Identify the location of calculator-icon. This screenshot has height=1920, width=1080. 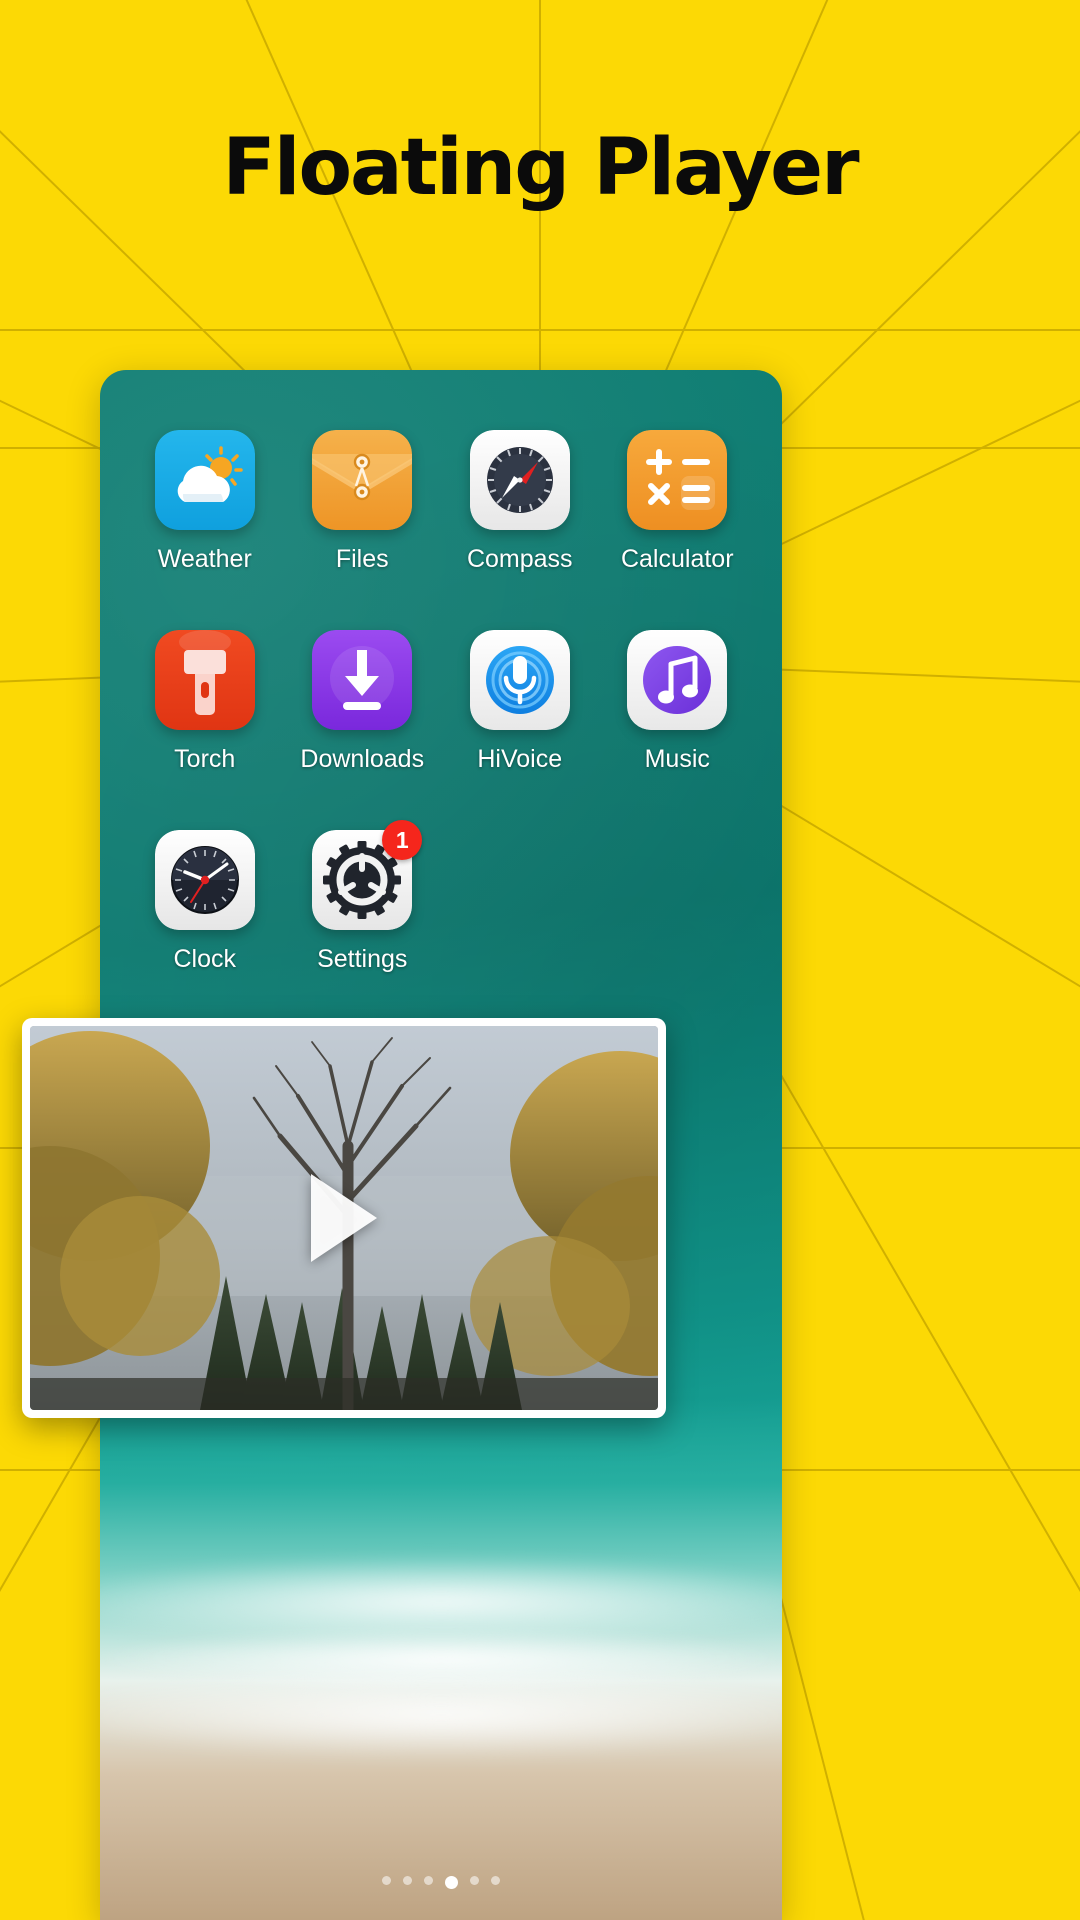
(677, 480).